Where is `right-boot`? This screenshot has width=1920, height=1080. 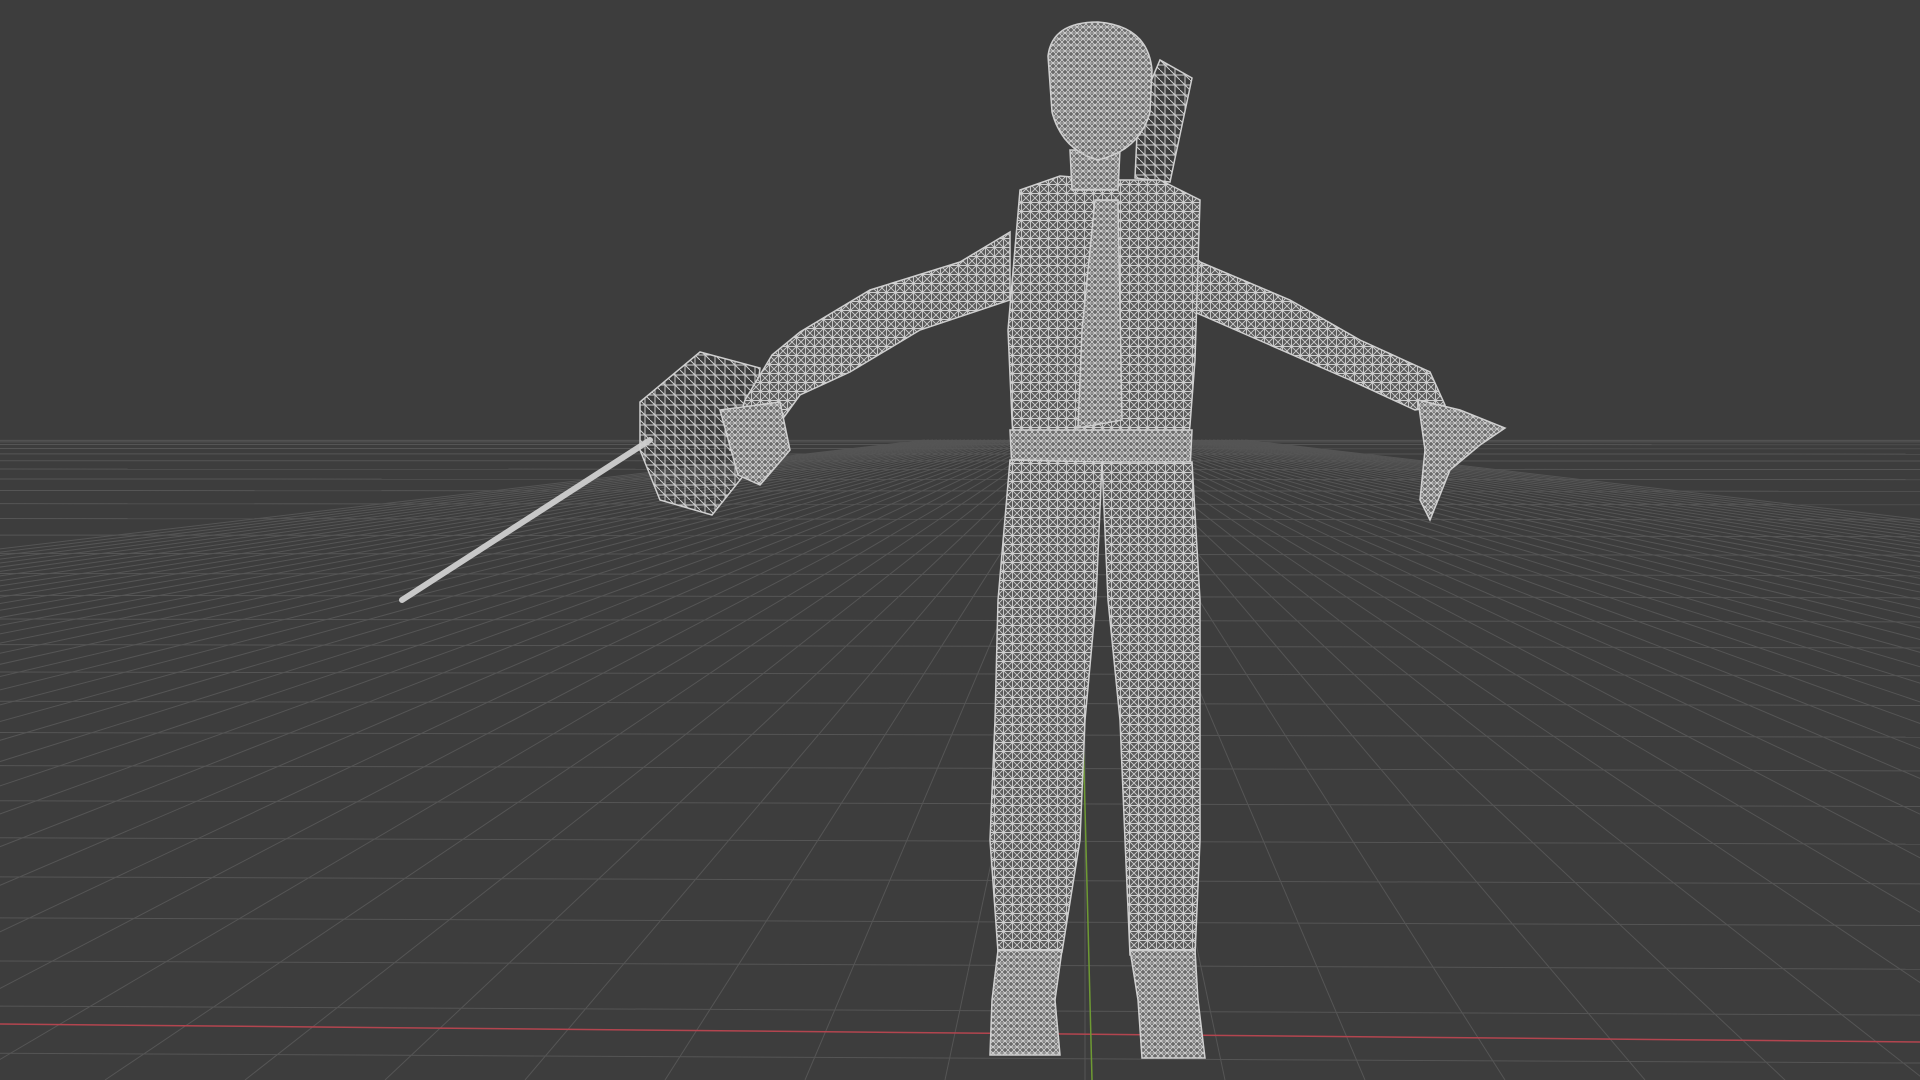
right-boot is located at coordinates (1167, 1004).